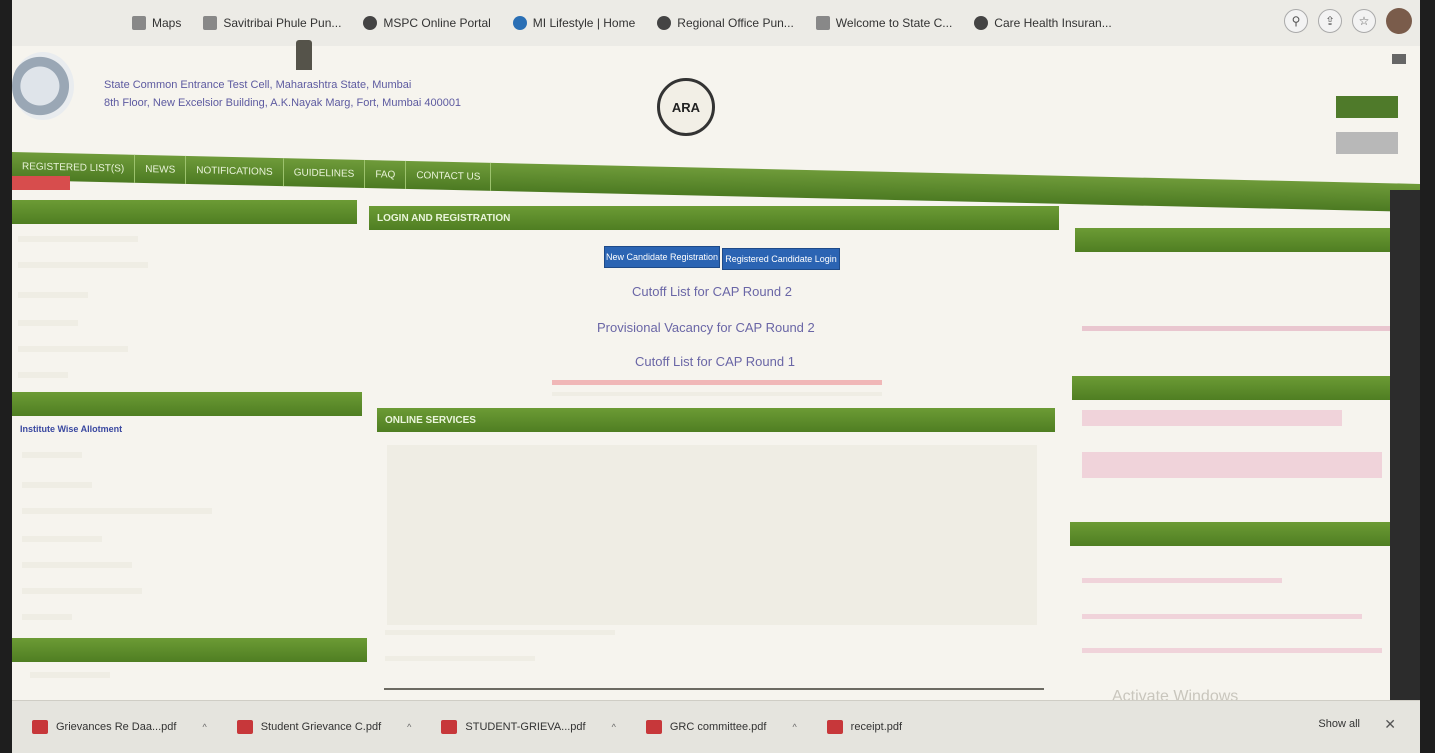 The width and height of the screenshot is (1435, 753). I want to click on cutoff-list-round2-link: Cutoff List for CAP Round 2, so click(712, 291).